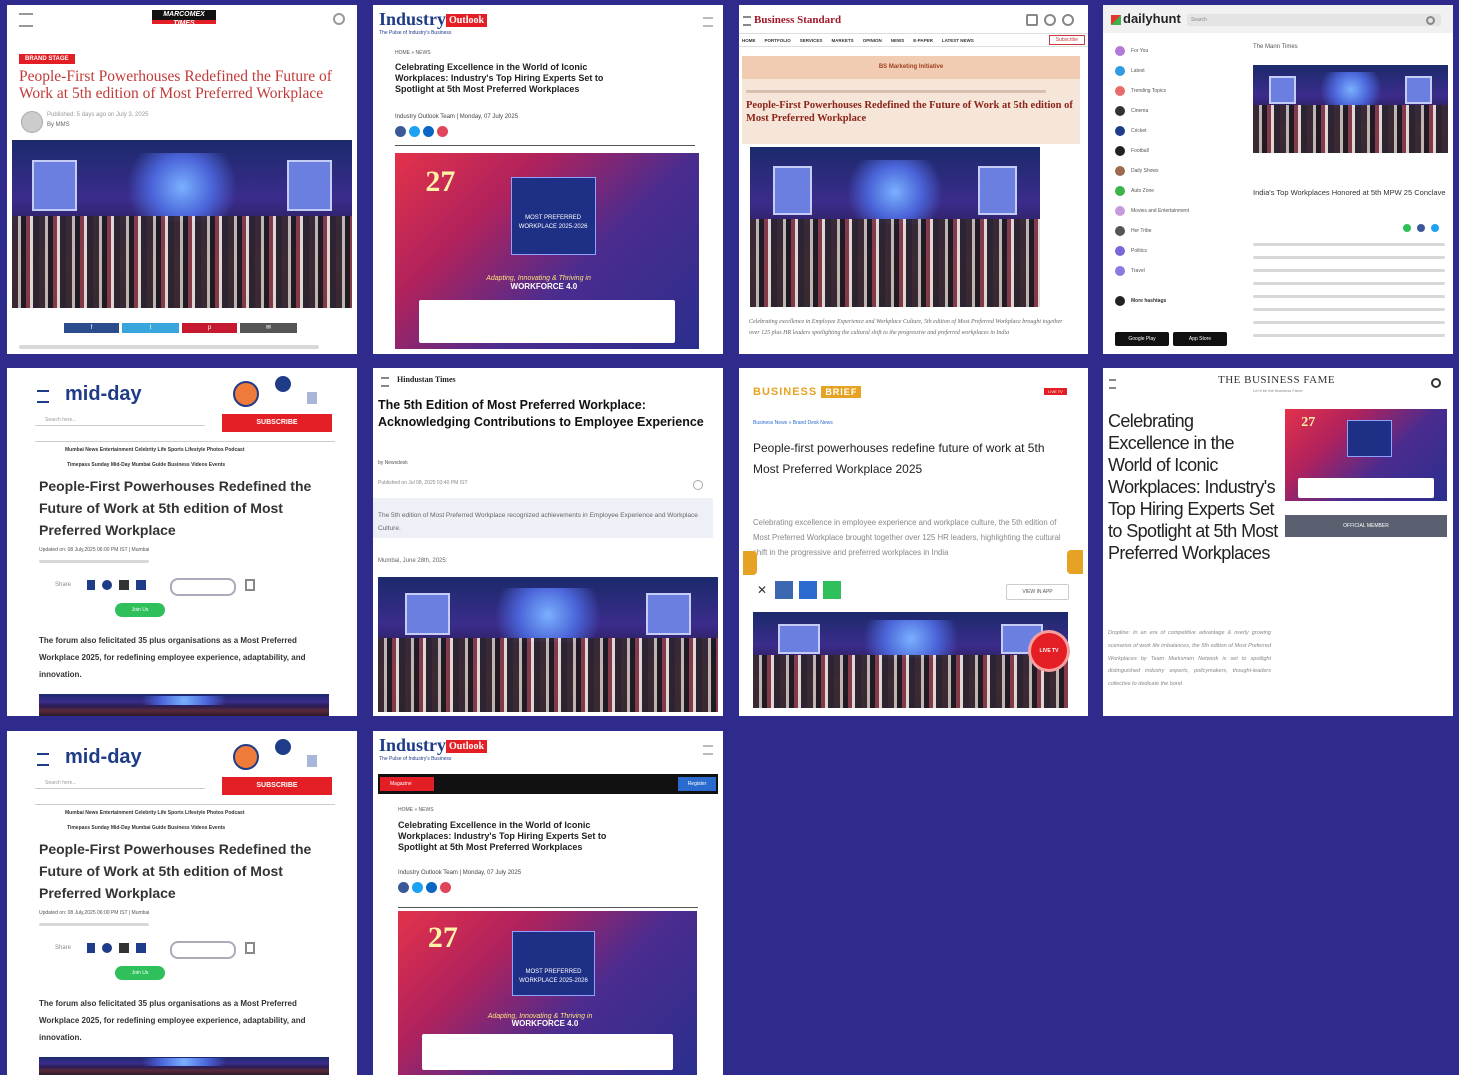 The image size is (1459, 1075). Describe the element at coordinates (1049, 651) in the screenshot. I see `live-tv-badge: LIVE TV` at that location.